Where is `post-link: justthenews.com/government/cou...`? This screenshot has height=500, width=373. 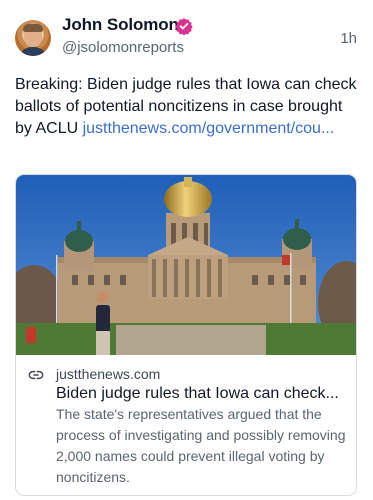 post-link: justthenews.com/government/cou... is located at coordinates (209, 128).